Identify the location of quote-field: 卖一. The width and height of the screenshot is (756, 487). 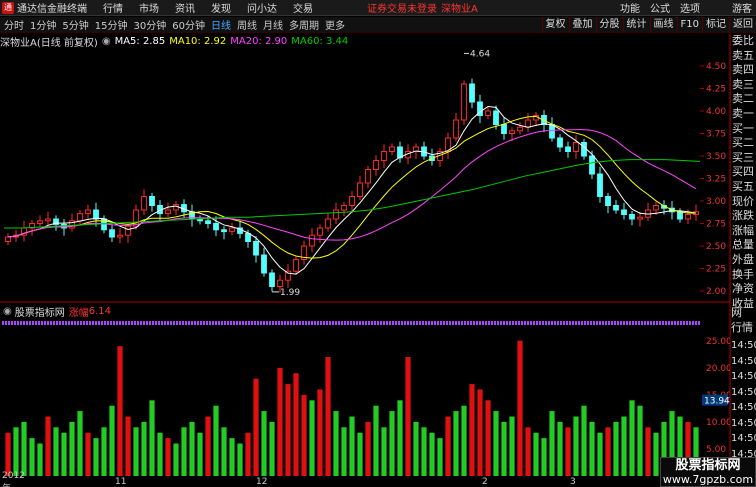
(743, 113).